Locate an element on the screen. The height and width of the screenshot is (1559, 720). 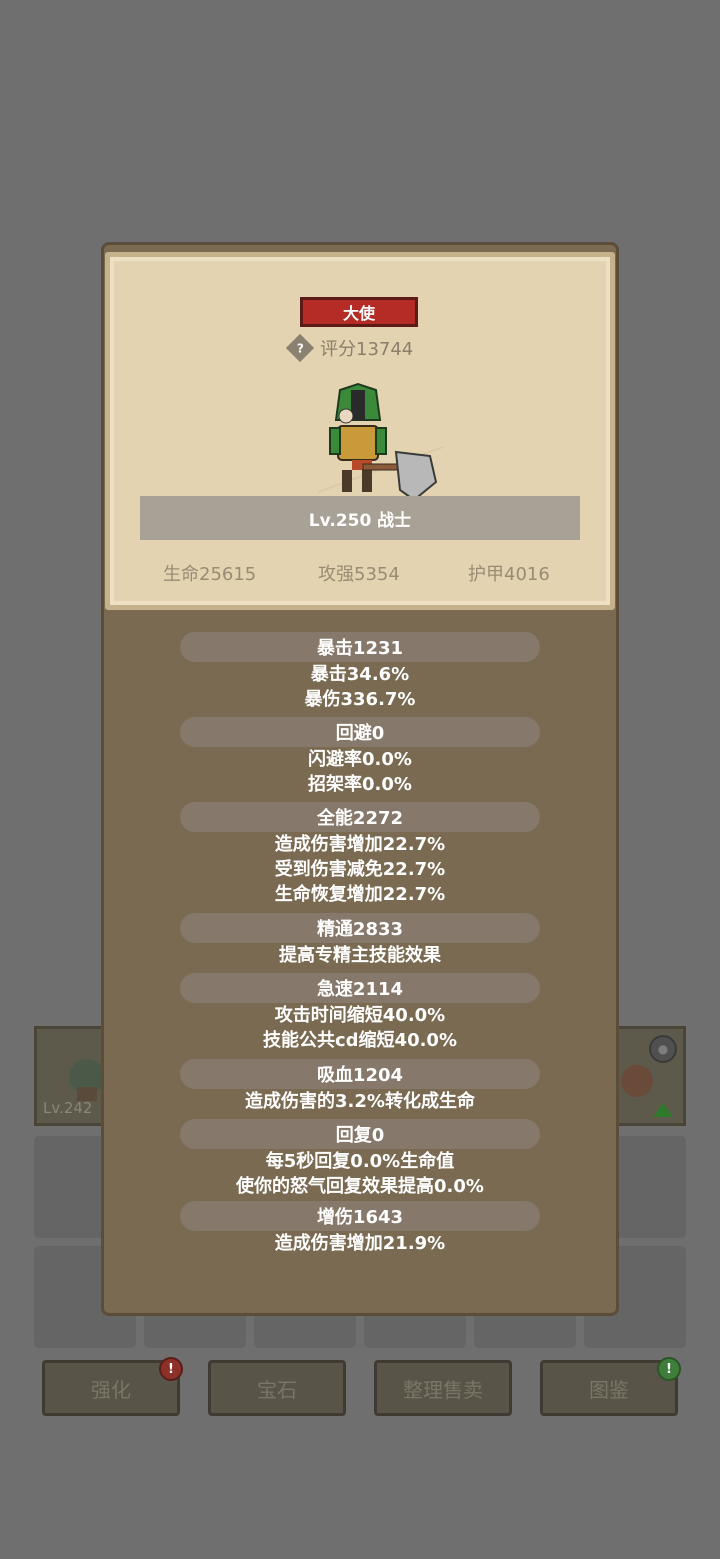
stat-header-regen: 回复0 is located at coordinates (360, 1134).